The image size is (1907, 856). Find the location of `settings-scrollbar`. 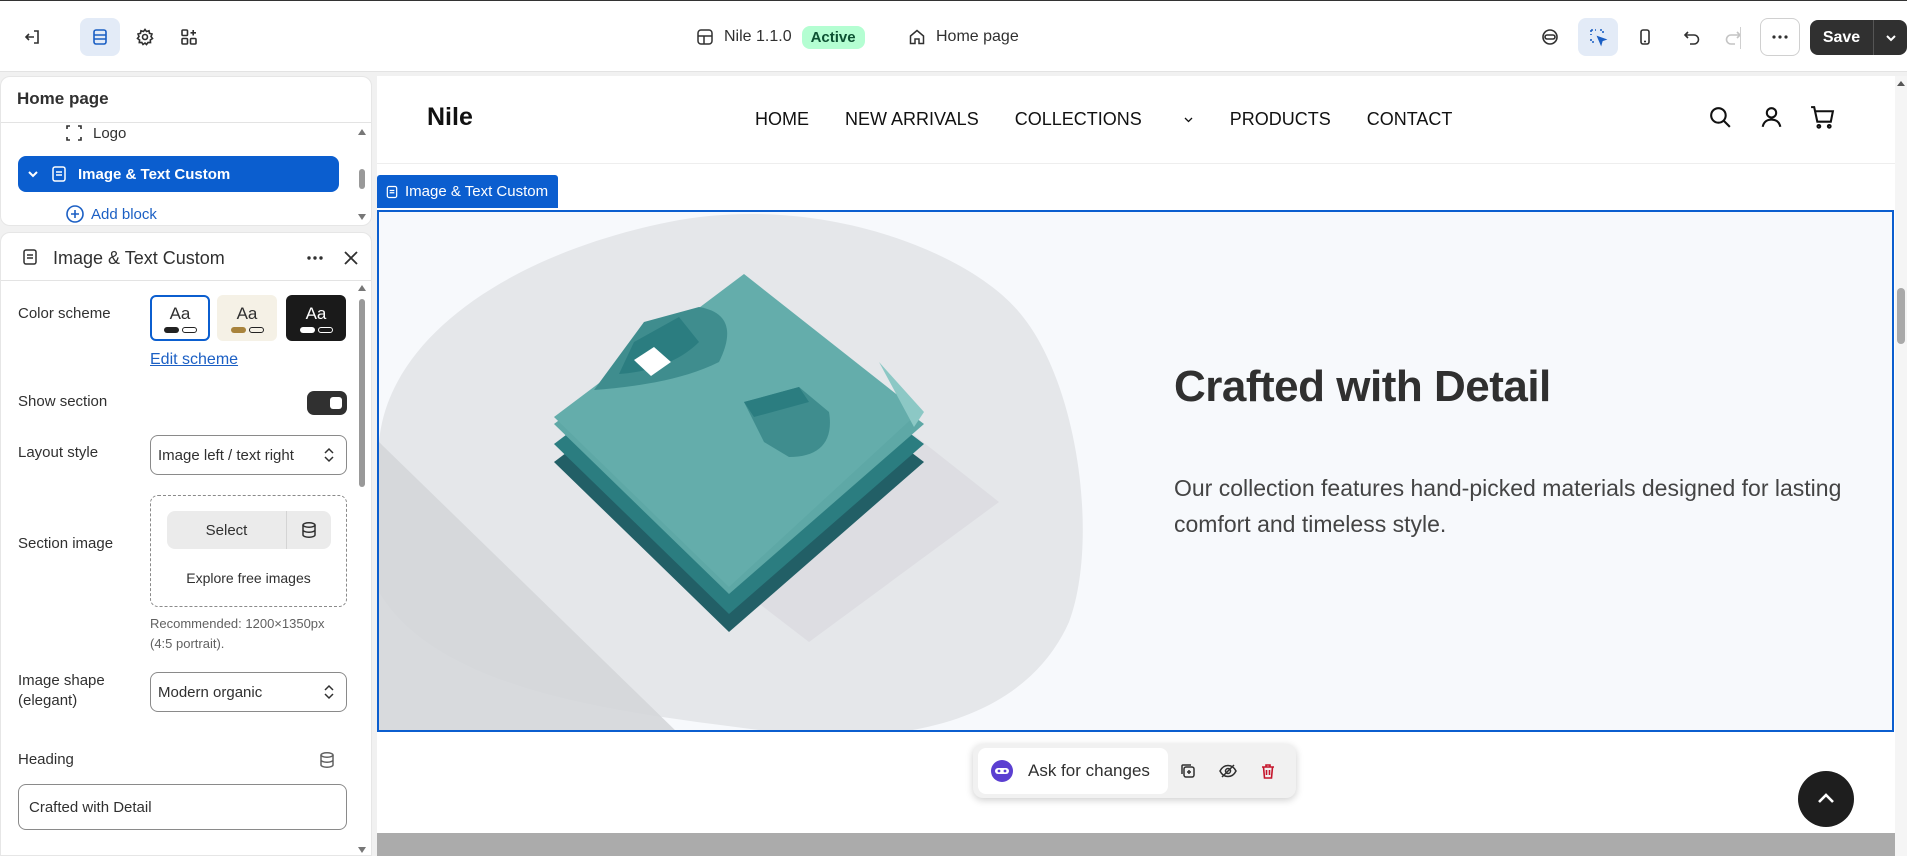

settings-scrollbar is located at coordinates (362, 568).